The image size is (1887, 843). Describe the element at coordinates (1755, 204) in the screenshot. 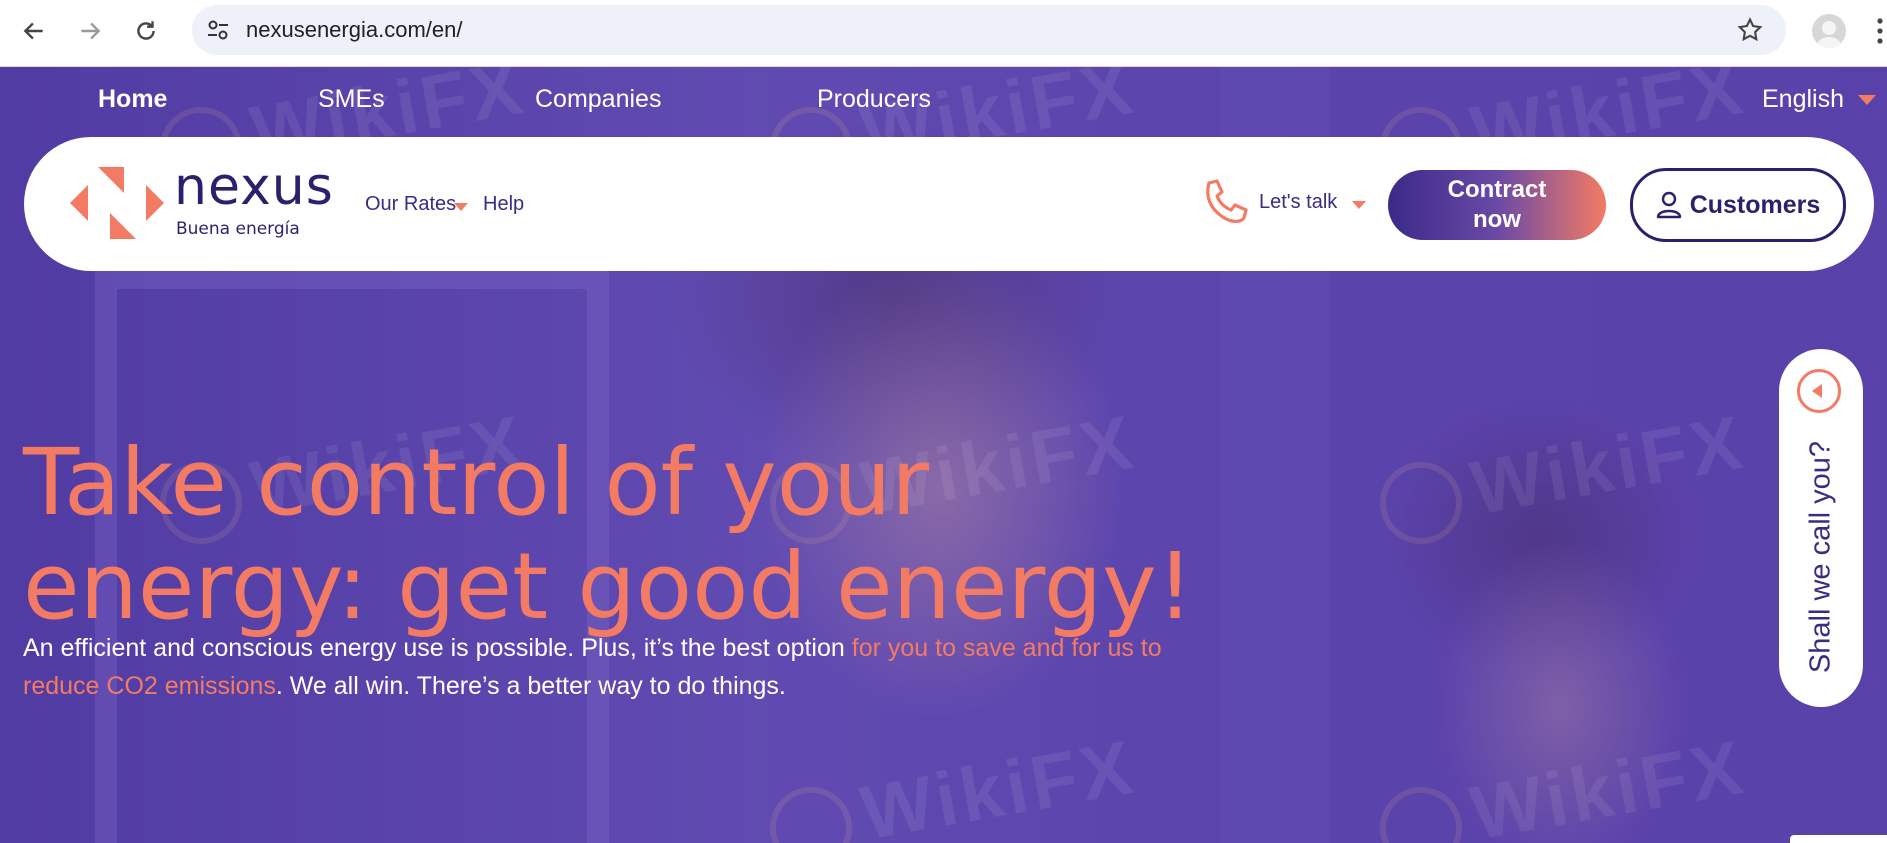

I see `customers-label: Customers` at that location.